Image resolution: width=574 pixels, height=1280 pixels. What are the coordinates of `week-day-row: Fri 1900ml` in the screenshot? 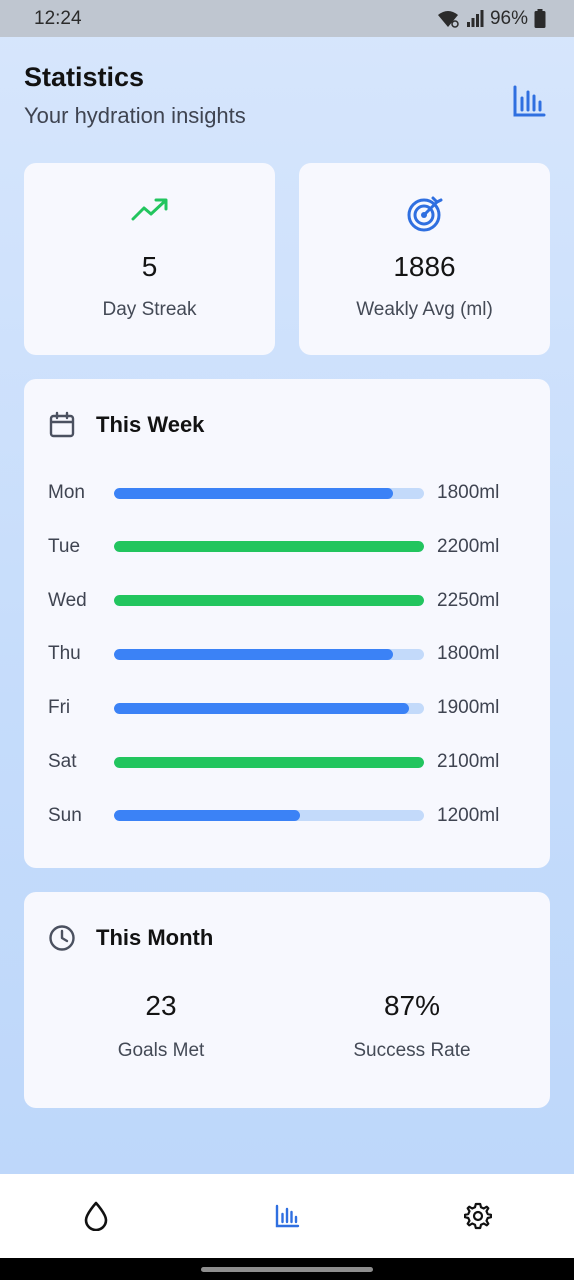 It's located at (287, 708).